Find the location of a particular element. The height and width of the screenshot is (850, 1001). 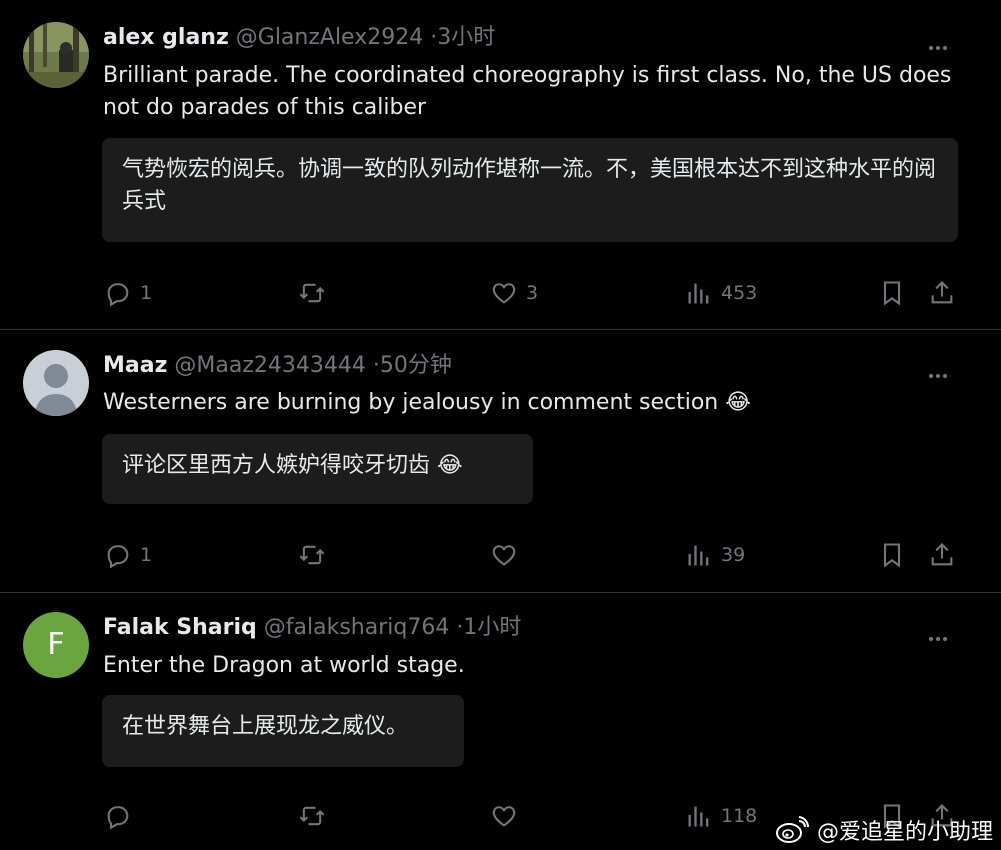

default-avatar-icon is located at coordinates (56, 383).